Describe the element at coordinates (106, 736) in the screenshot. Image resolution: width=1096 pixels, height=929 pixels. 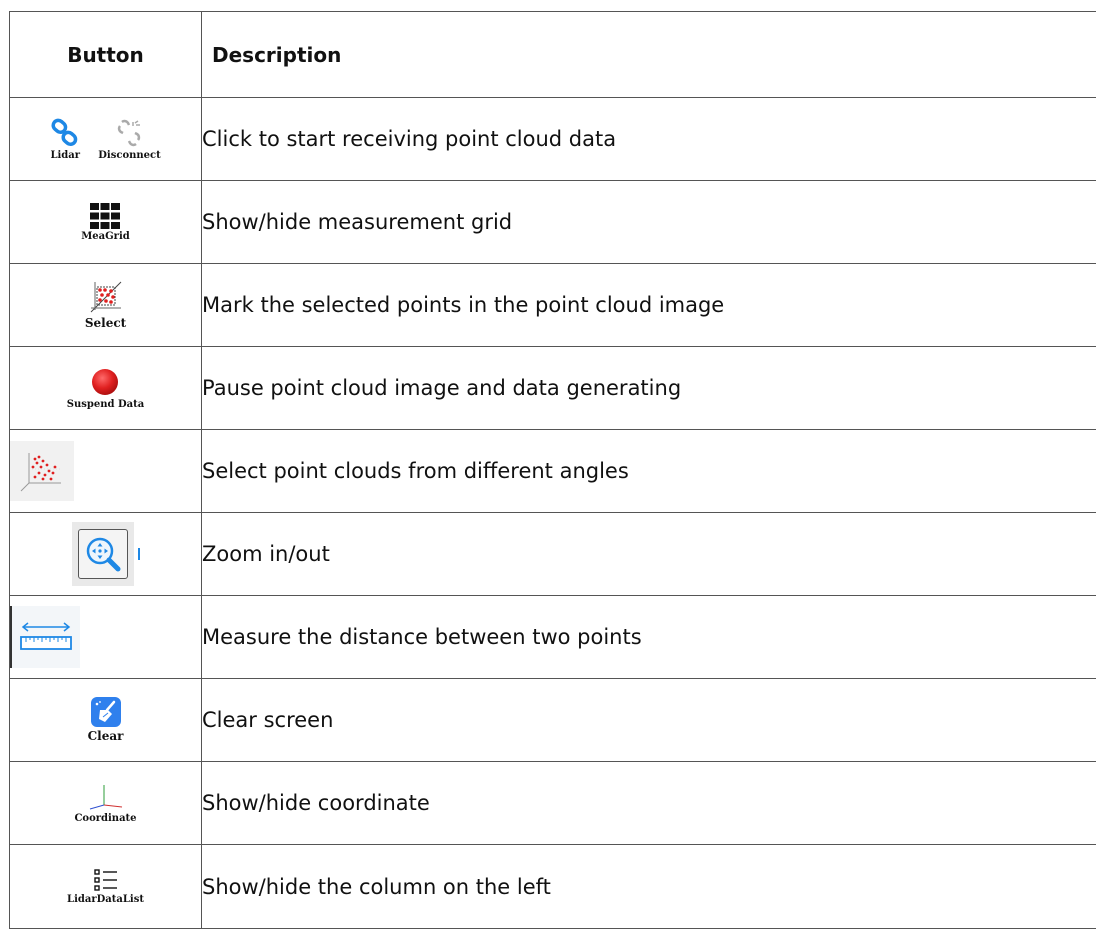
I see `clear-caption: Clear` at that location.